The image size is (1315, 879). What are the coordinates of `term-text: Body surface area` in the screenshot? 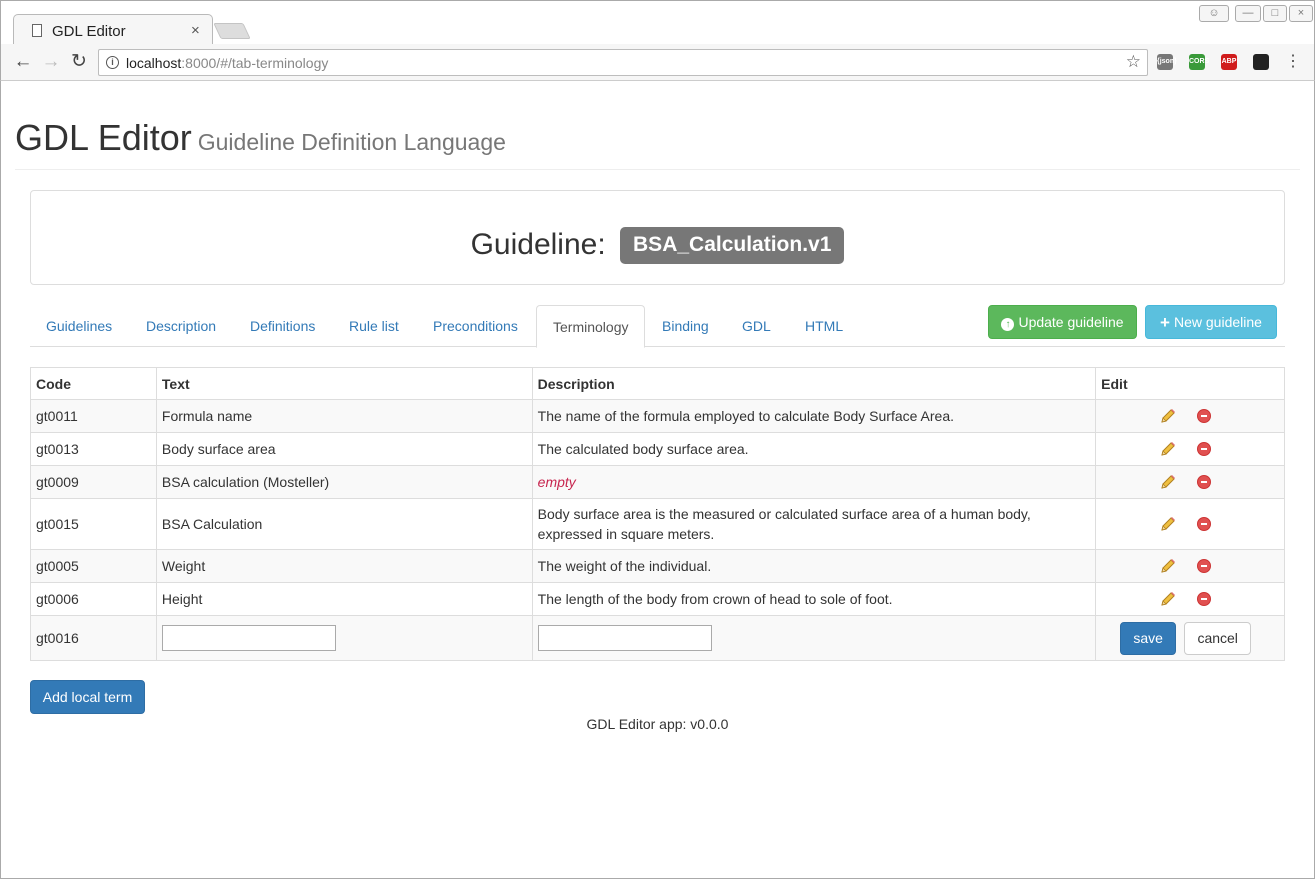 It's located at (344, 449).